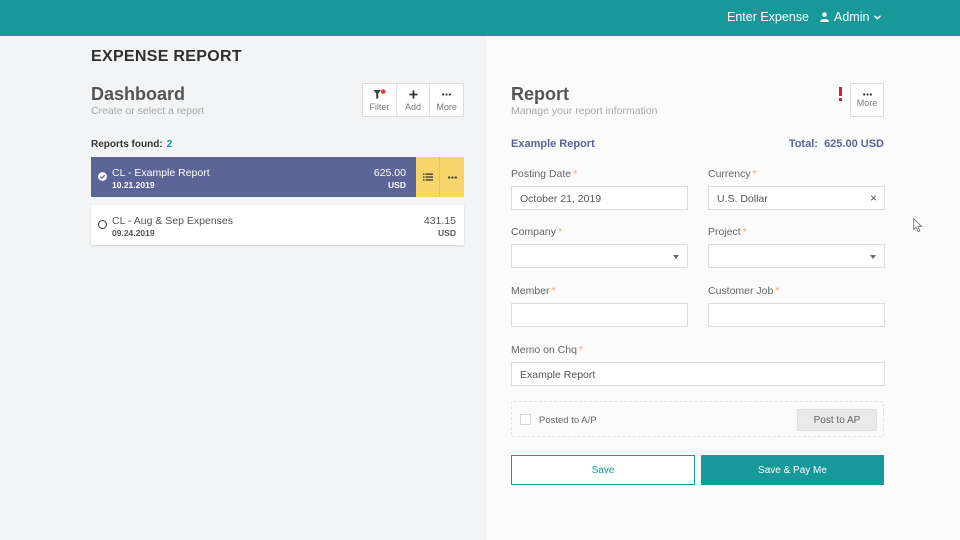  I want to click on posting-date-label-text: Posting Date, so click(541, 174).